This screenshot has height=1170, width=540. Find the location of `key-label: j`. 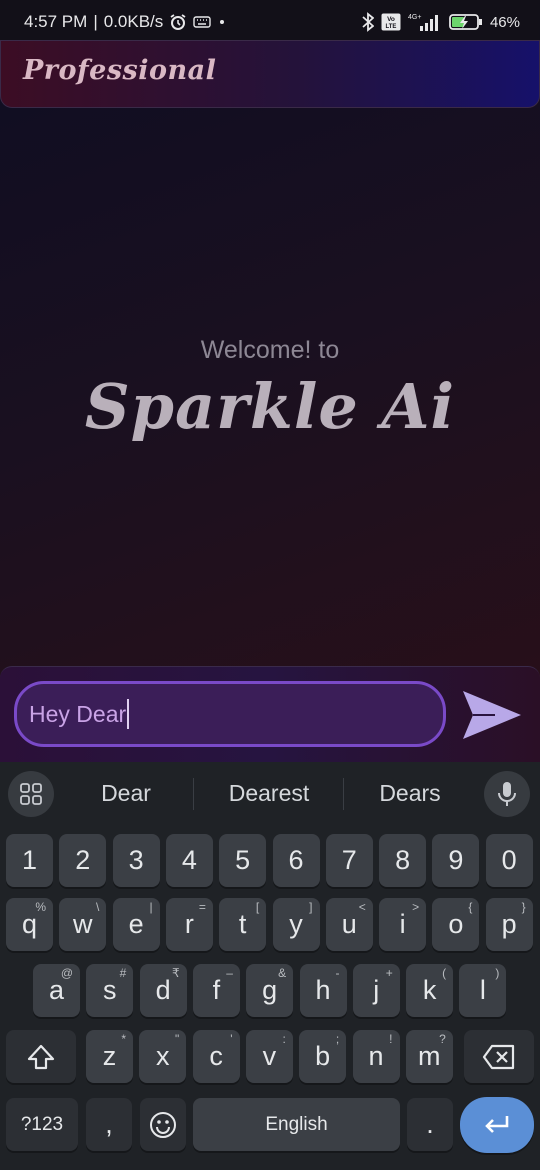

key-label: j is located at coordinates (376, 990).